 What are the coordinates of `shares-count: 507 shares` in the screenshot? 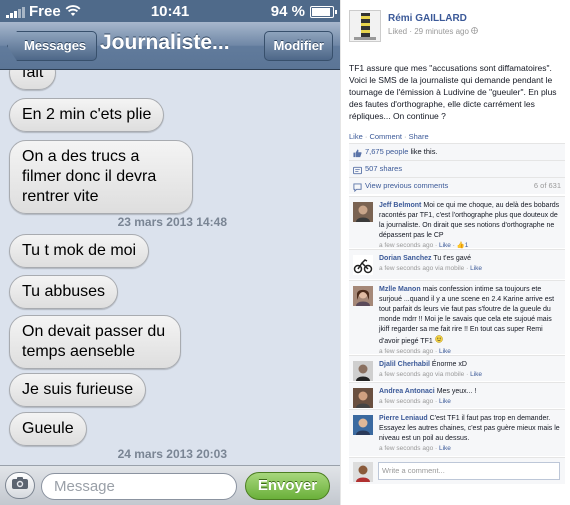 It's located at (383, 168).